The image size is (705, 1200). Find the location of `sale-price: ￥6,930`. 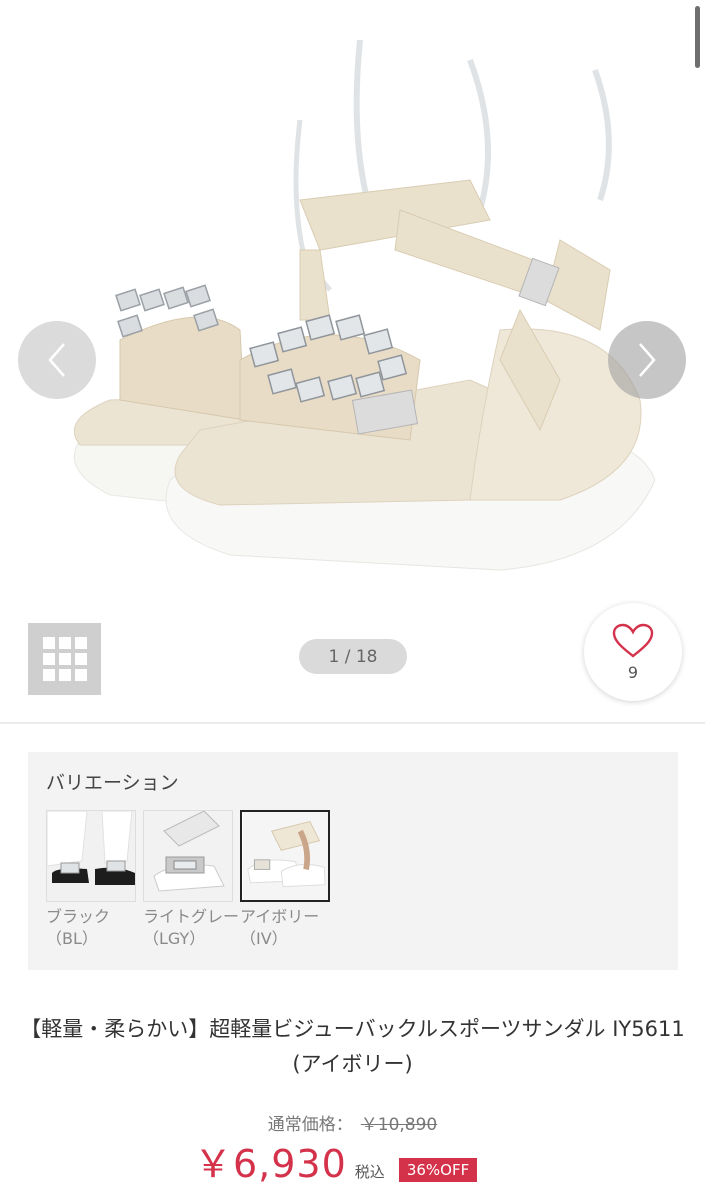

sale-price: ￥6,930 is located at coordinates (270, 1164).